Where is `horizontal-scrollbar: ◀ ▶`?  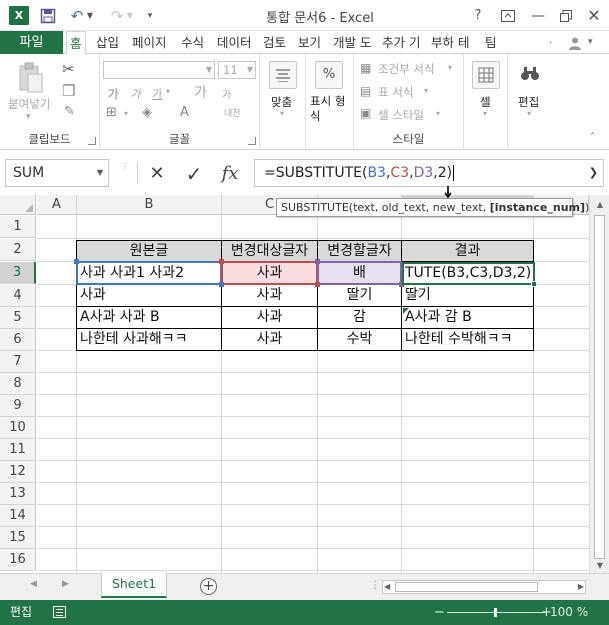
horizontal-scrollbar: ◀ ▶ is located at coordinates (484, 587).